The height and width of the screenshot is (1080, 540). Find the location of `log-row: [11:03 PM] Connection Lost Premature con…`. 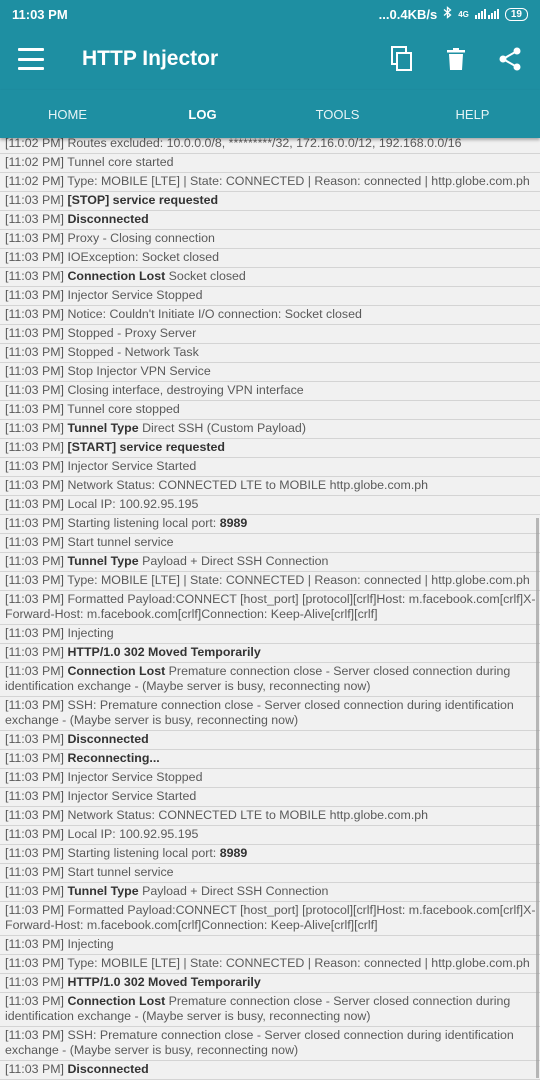

log-row: [11:03 PM] Connection Lost Premature con… is located at coordinates (270, 1010).